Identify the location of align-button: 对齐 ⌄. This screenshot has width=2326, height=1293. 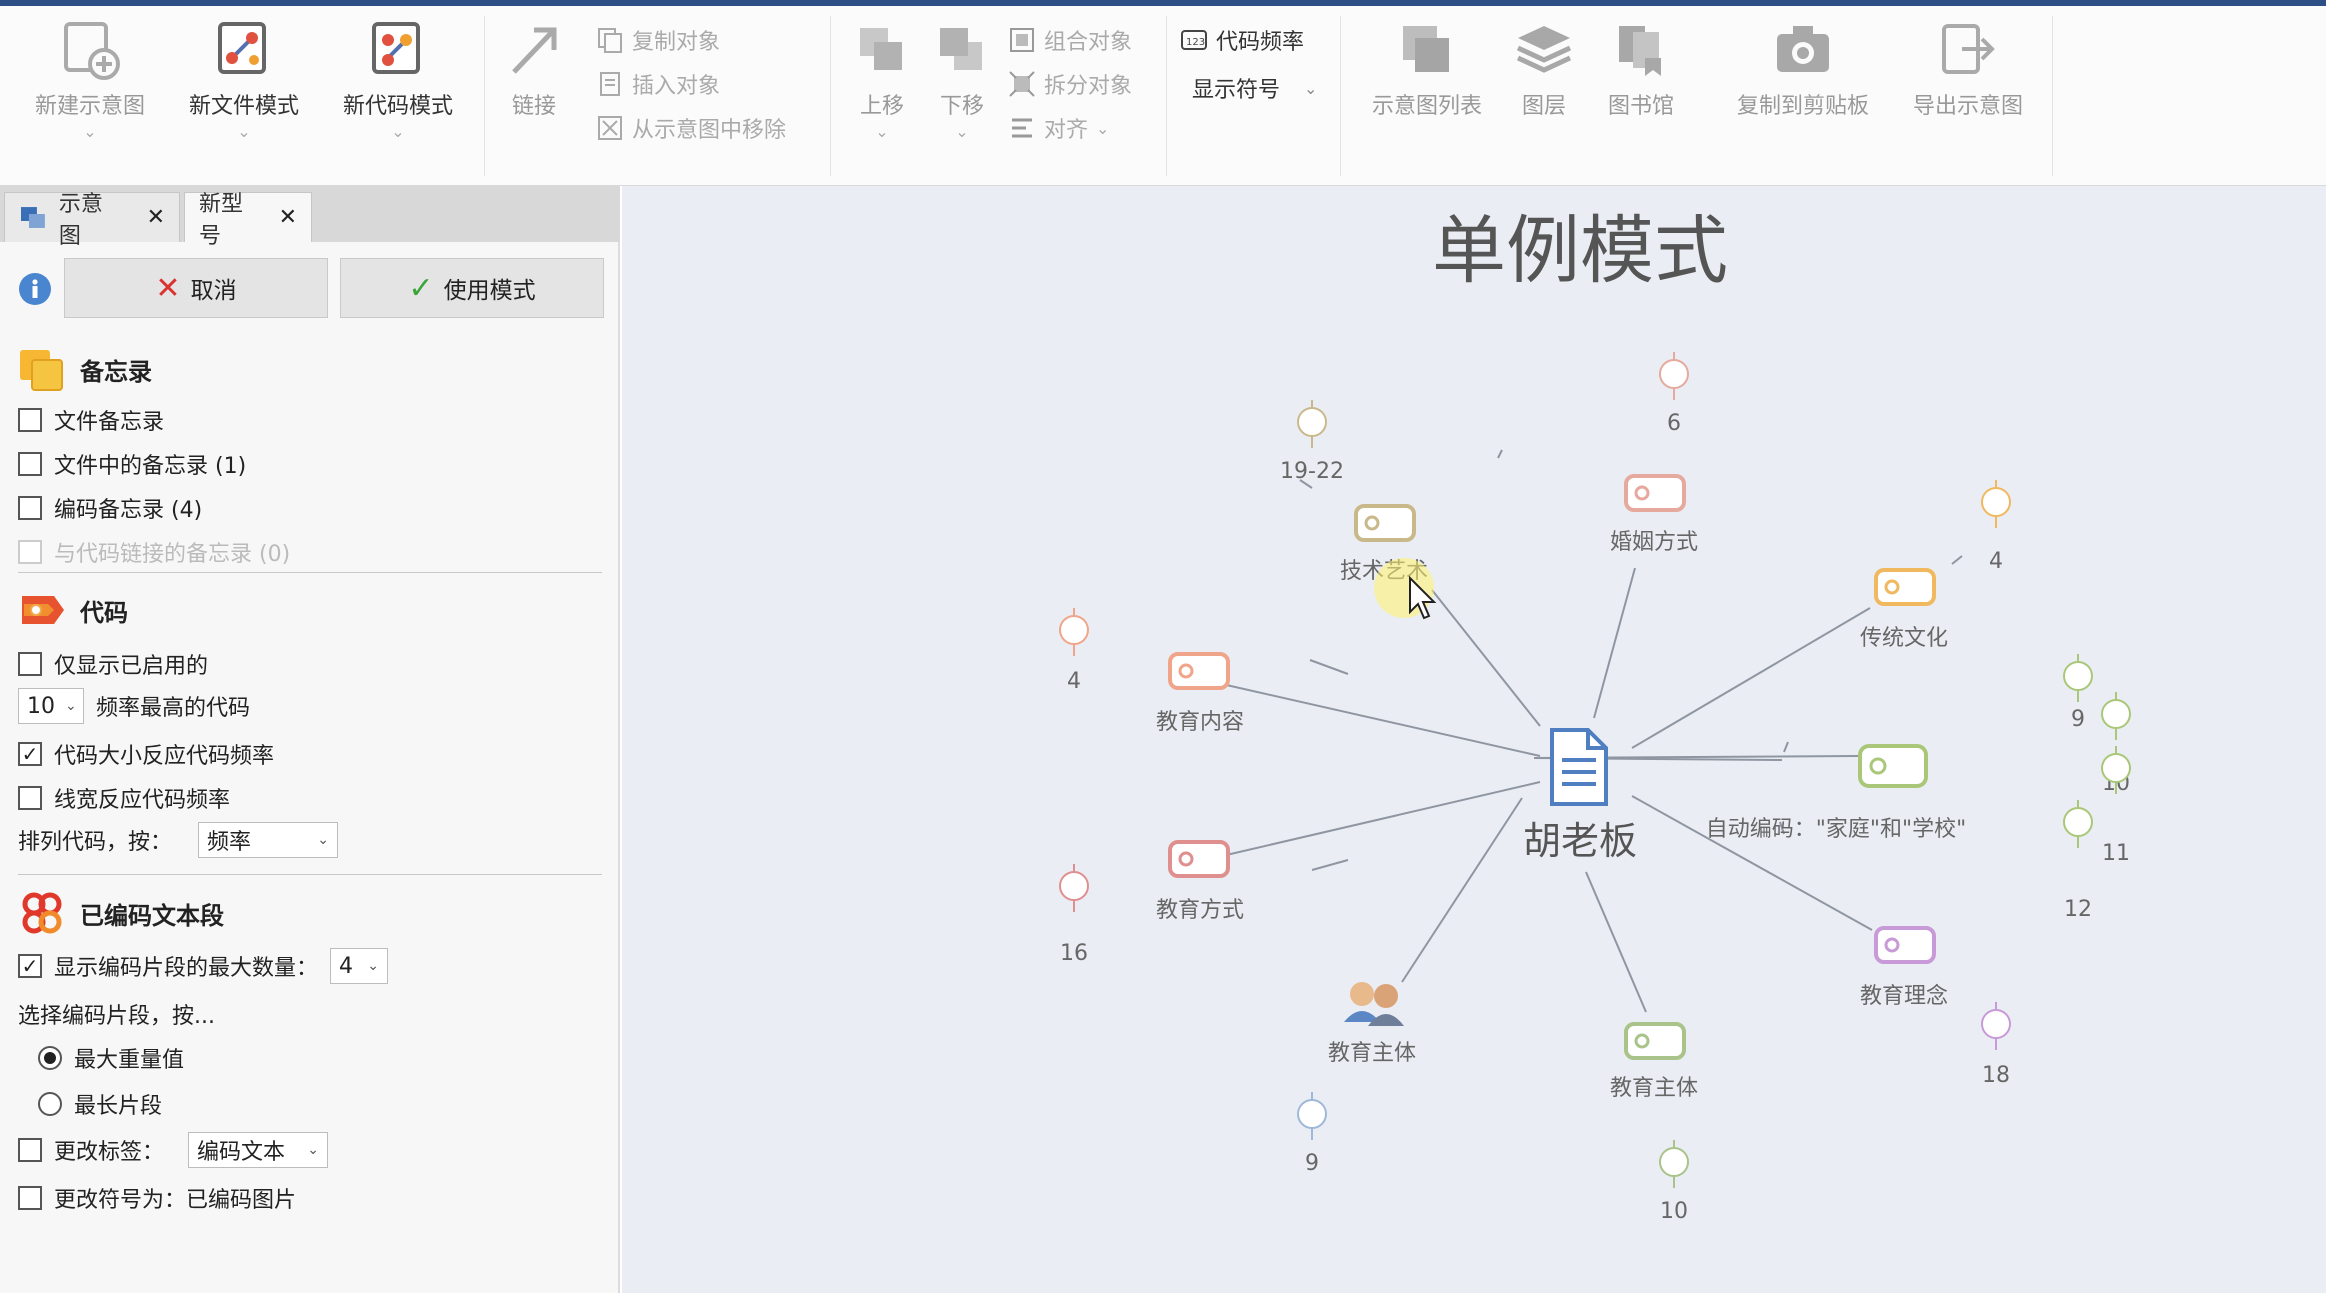
(1058, 128).